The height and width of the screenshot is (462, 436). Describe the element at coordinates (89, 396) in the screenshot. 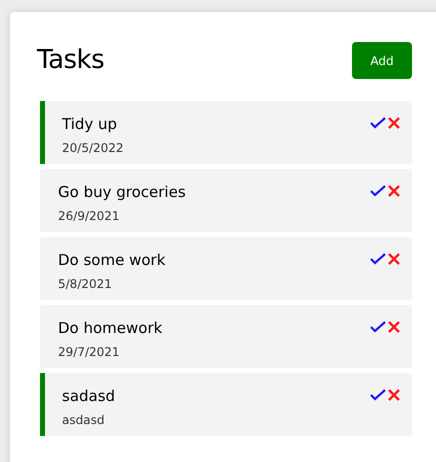

I see `task-title: sadasd` at that location.